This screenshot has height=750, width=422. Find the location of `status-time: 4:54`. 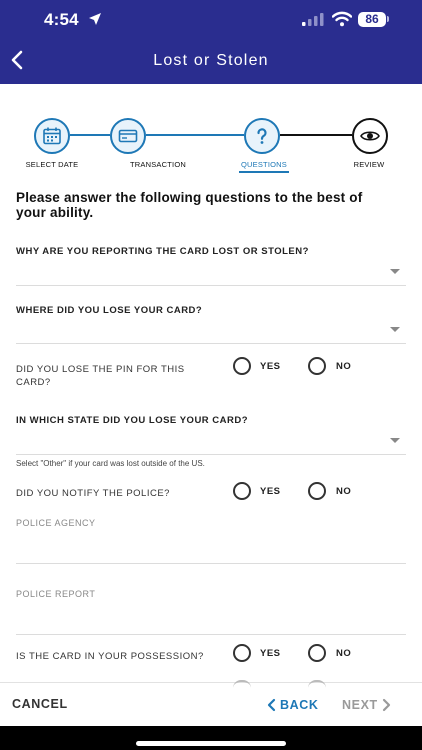

status-time: 4:54 is located at coordinates (61, 19).